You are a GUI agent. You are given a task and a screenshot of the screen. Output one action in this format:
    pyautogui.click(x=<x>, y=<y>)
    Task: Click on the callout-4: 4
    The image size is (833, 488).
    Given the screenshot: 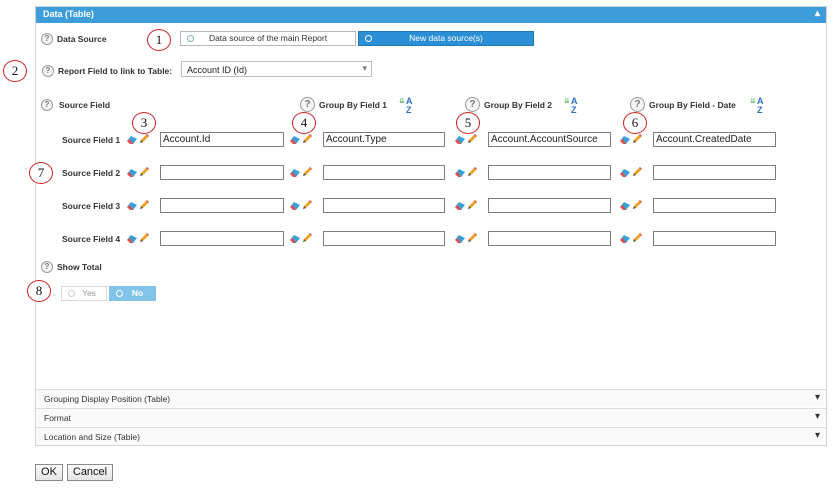 What is the action you would take?
    pyautogui.click(x=304, y=123)
    